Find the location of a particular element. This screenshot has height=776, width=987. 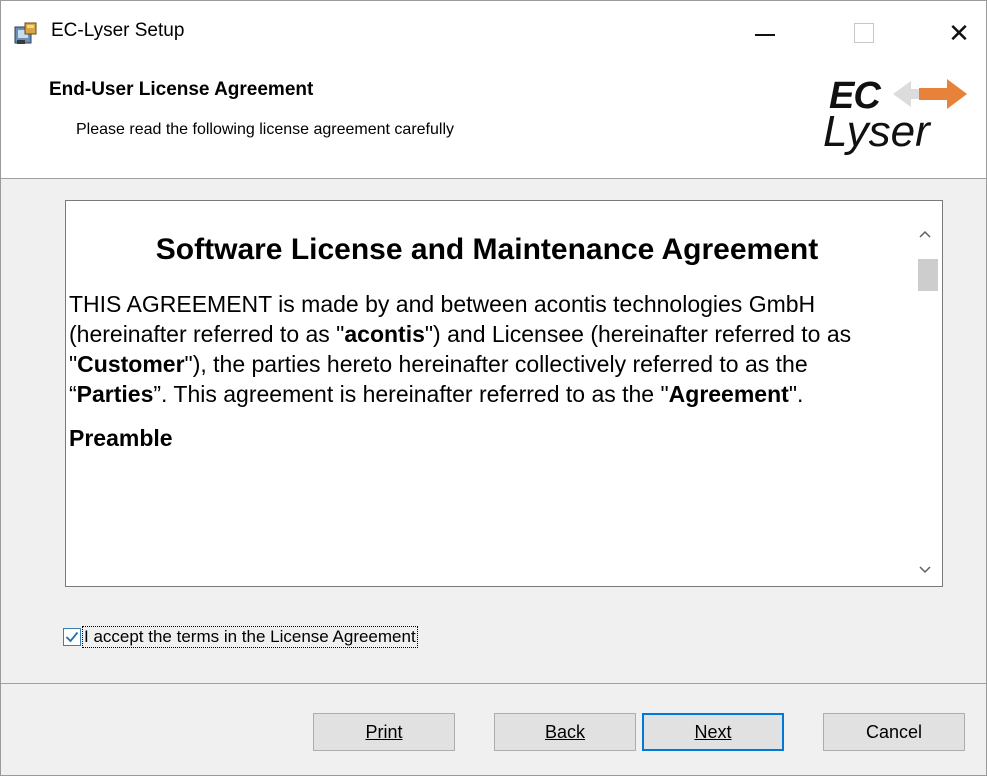

back-button-label: Back is located at coordinates (565, 731).